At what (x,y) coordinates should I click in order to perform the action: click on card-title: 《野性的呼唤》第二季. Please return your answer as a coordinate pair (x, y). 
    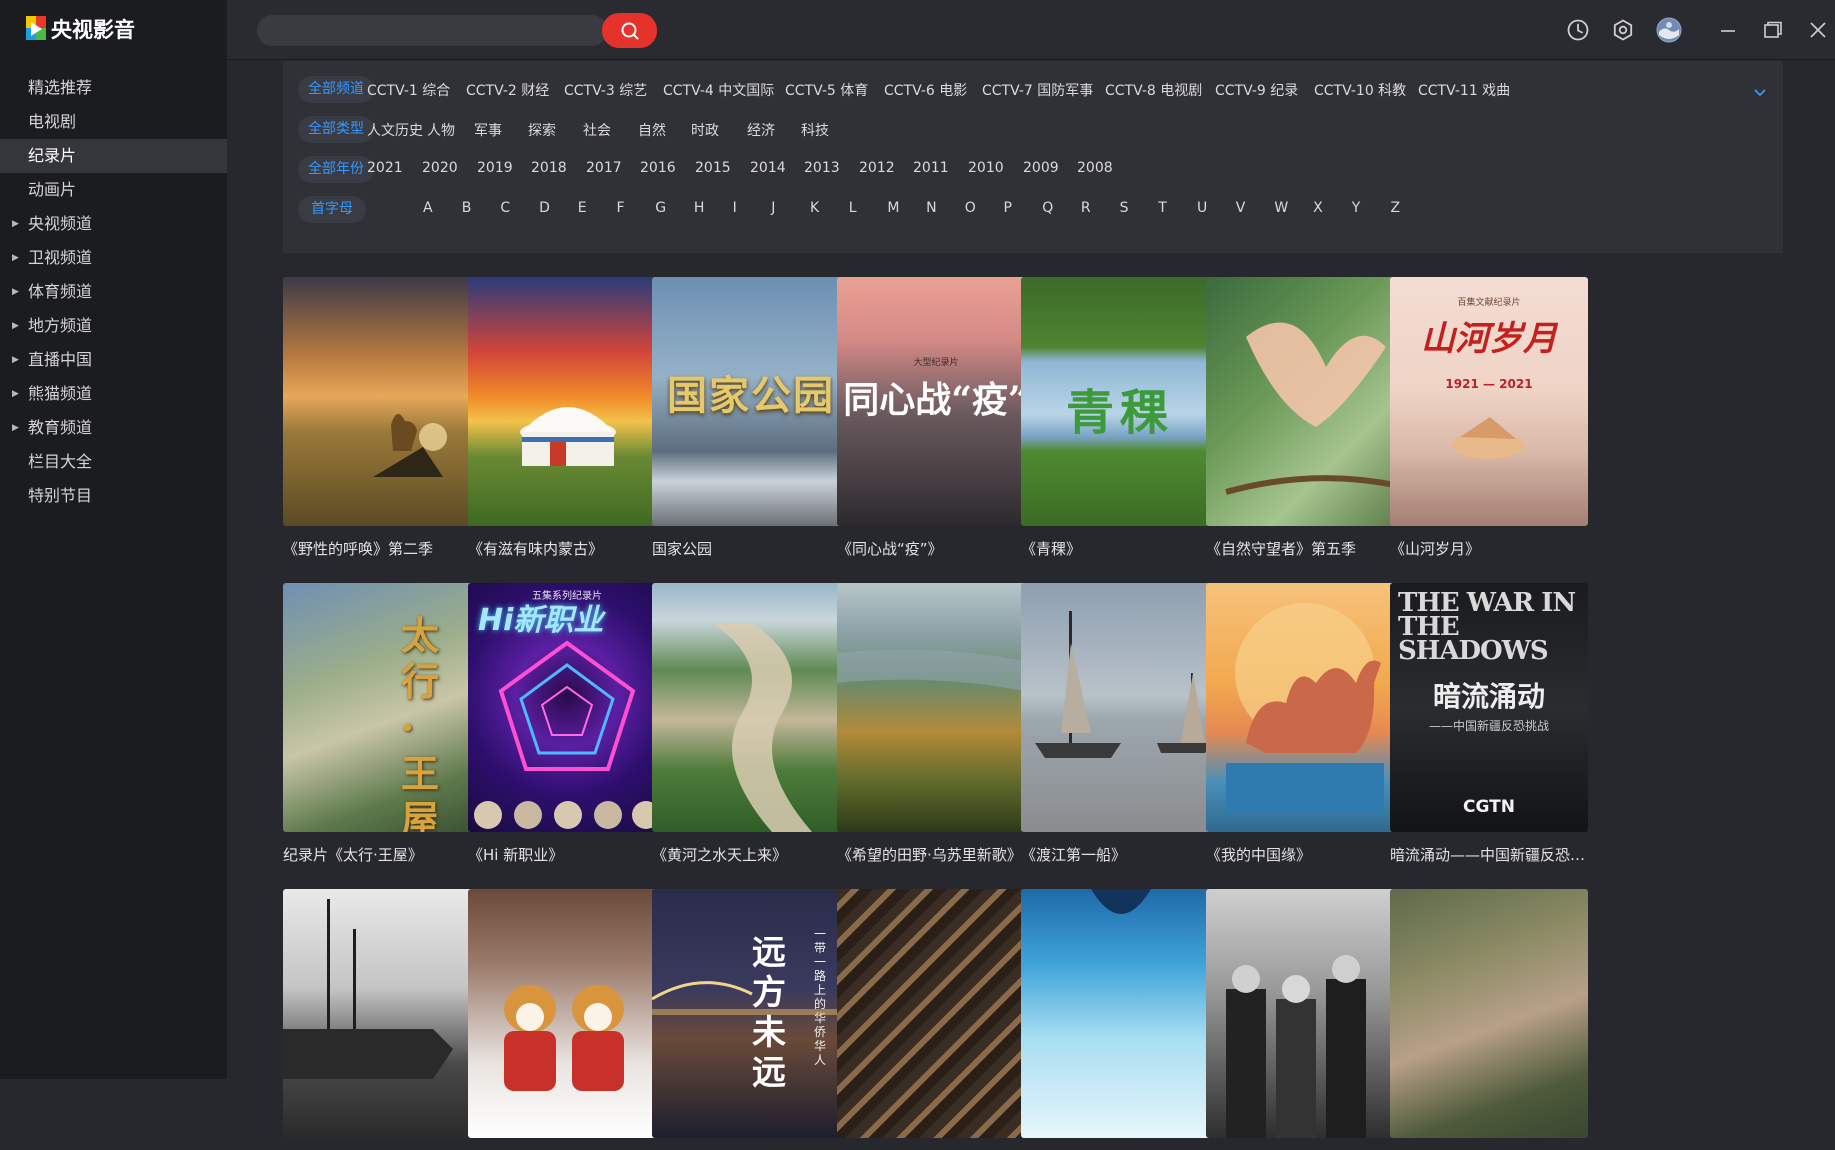
    Looking at the image, I should click on (382, 548).